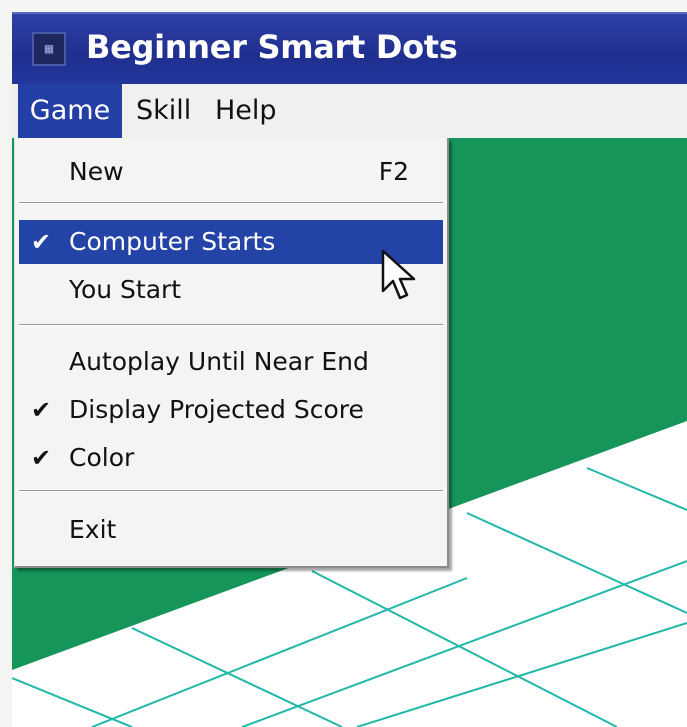  Describe the element at coordinates (231, 172) in the screenshot. I see `menu-item-new: New F2` at that location.